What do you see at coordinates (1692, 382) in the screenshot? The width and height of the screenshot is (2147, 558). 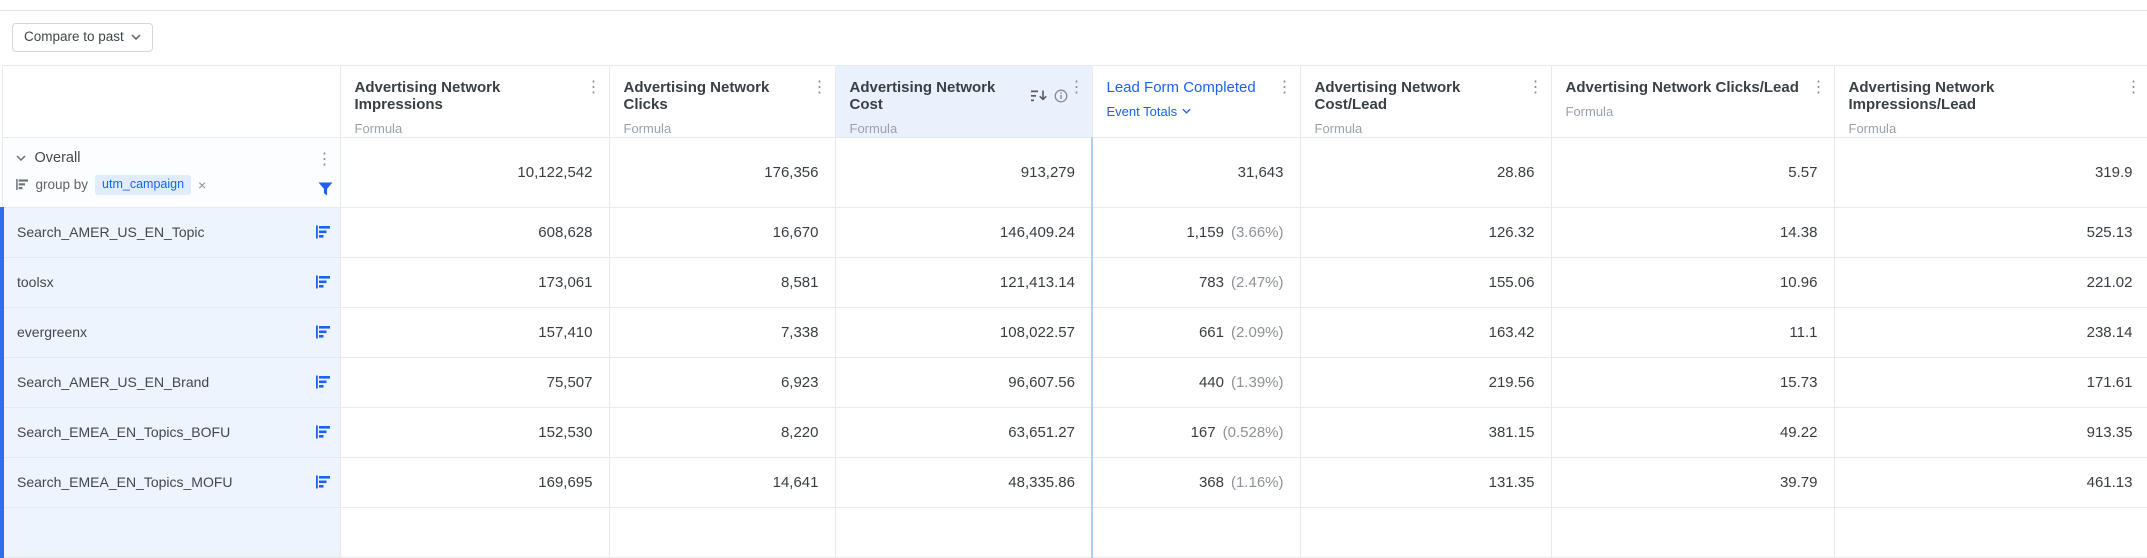 I see `cell-clicks-per-lead: 15.73` at bounding box center [1692, 382].